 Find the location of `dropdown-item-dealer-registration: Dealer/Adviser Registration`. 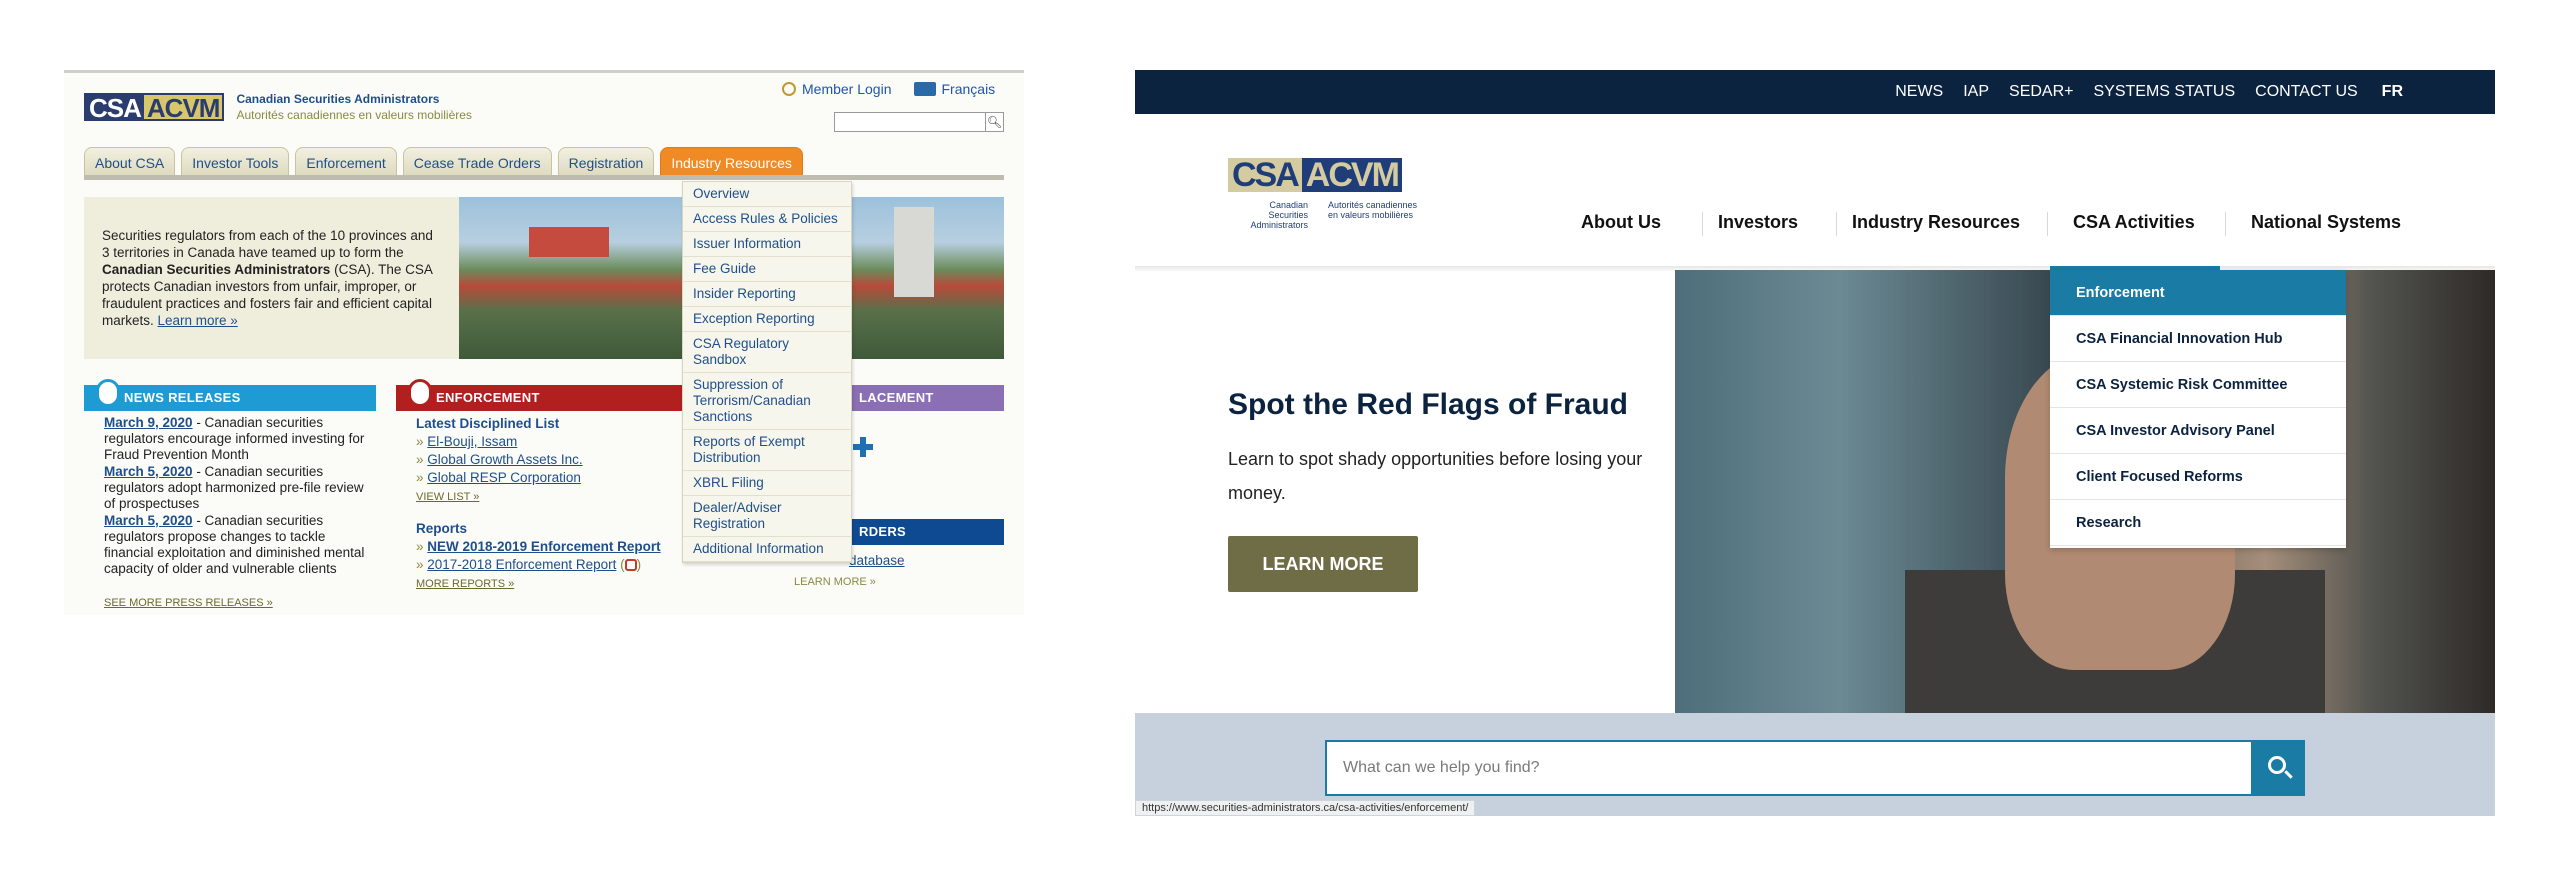

dropdown-item-dealer-registration: Dealer/Adviser Registration is located at coordinates (767, 516).